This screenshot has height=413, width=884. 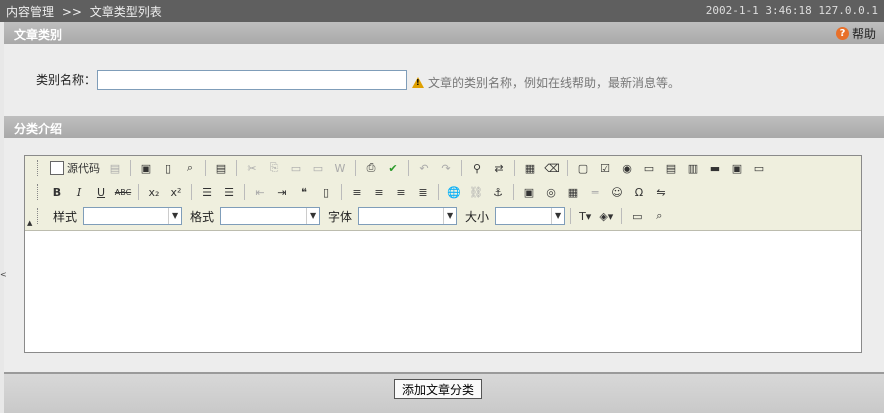 What do you see at coordinates (3, 274) in the screenshot?
I see `collapse-sidebar-icon: <` at bounding box center [3, 274].